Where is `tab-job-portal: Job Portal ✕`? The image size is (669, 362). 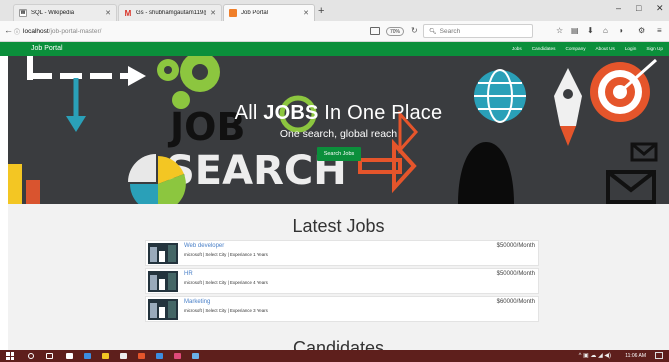 tab-job-portal: Job Portal ✕ is located at coordinates (269, 12).